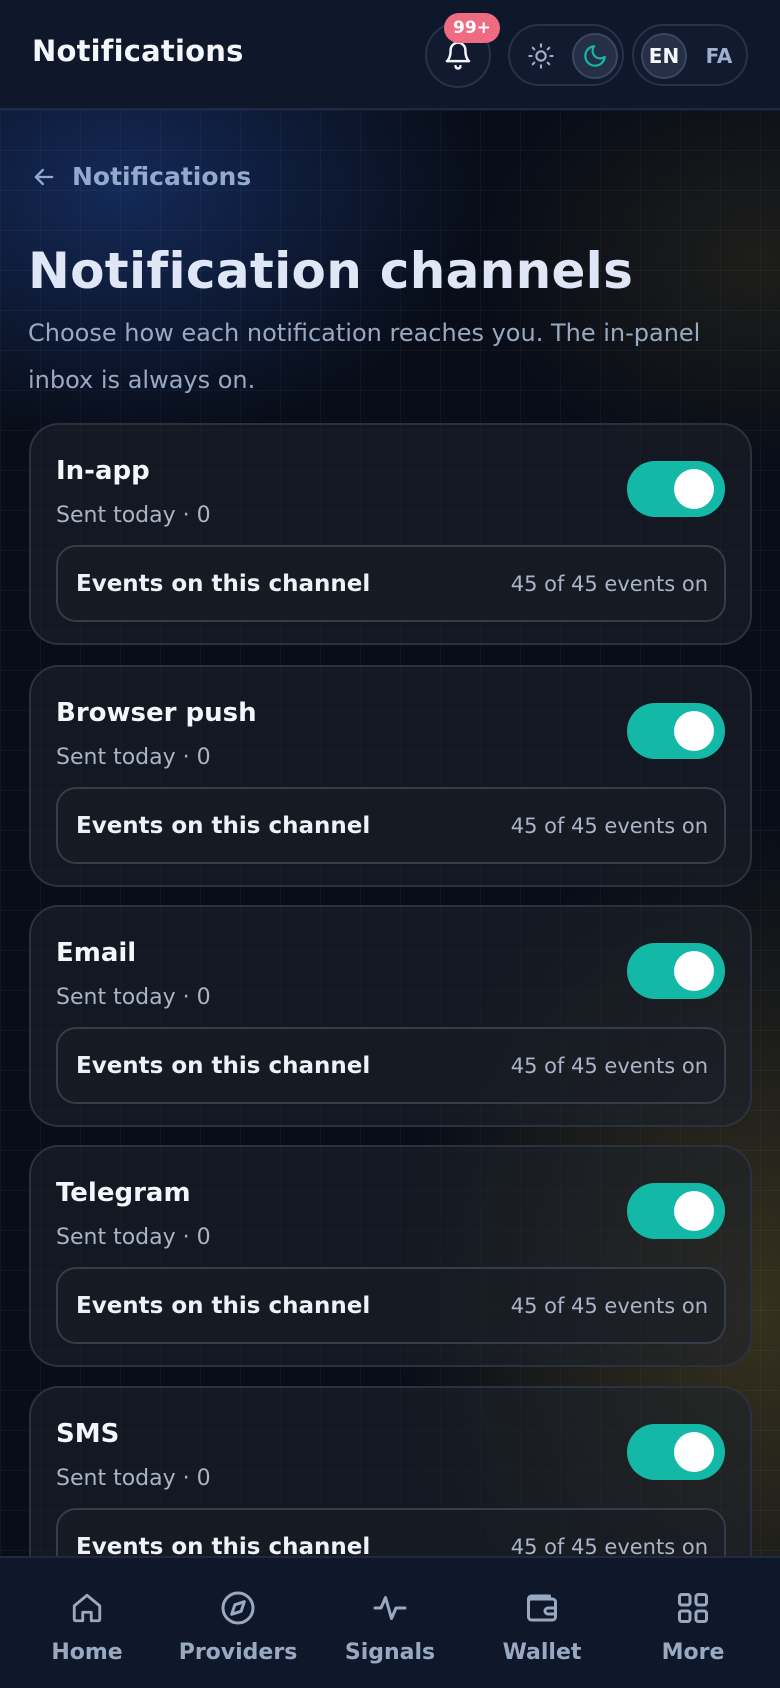 Image resolution: width=780 pixels, height=1688 pixels. Describe the element at coordinates (664, 56) in the screenshot. I see `language-en-option: EN` at that location.